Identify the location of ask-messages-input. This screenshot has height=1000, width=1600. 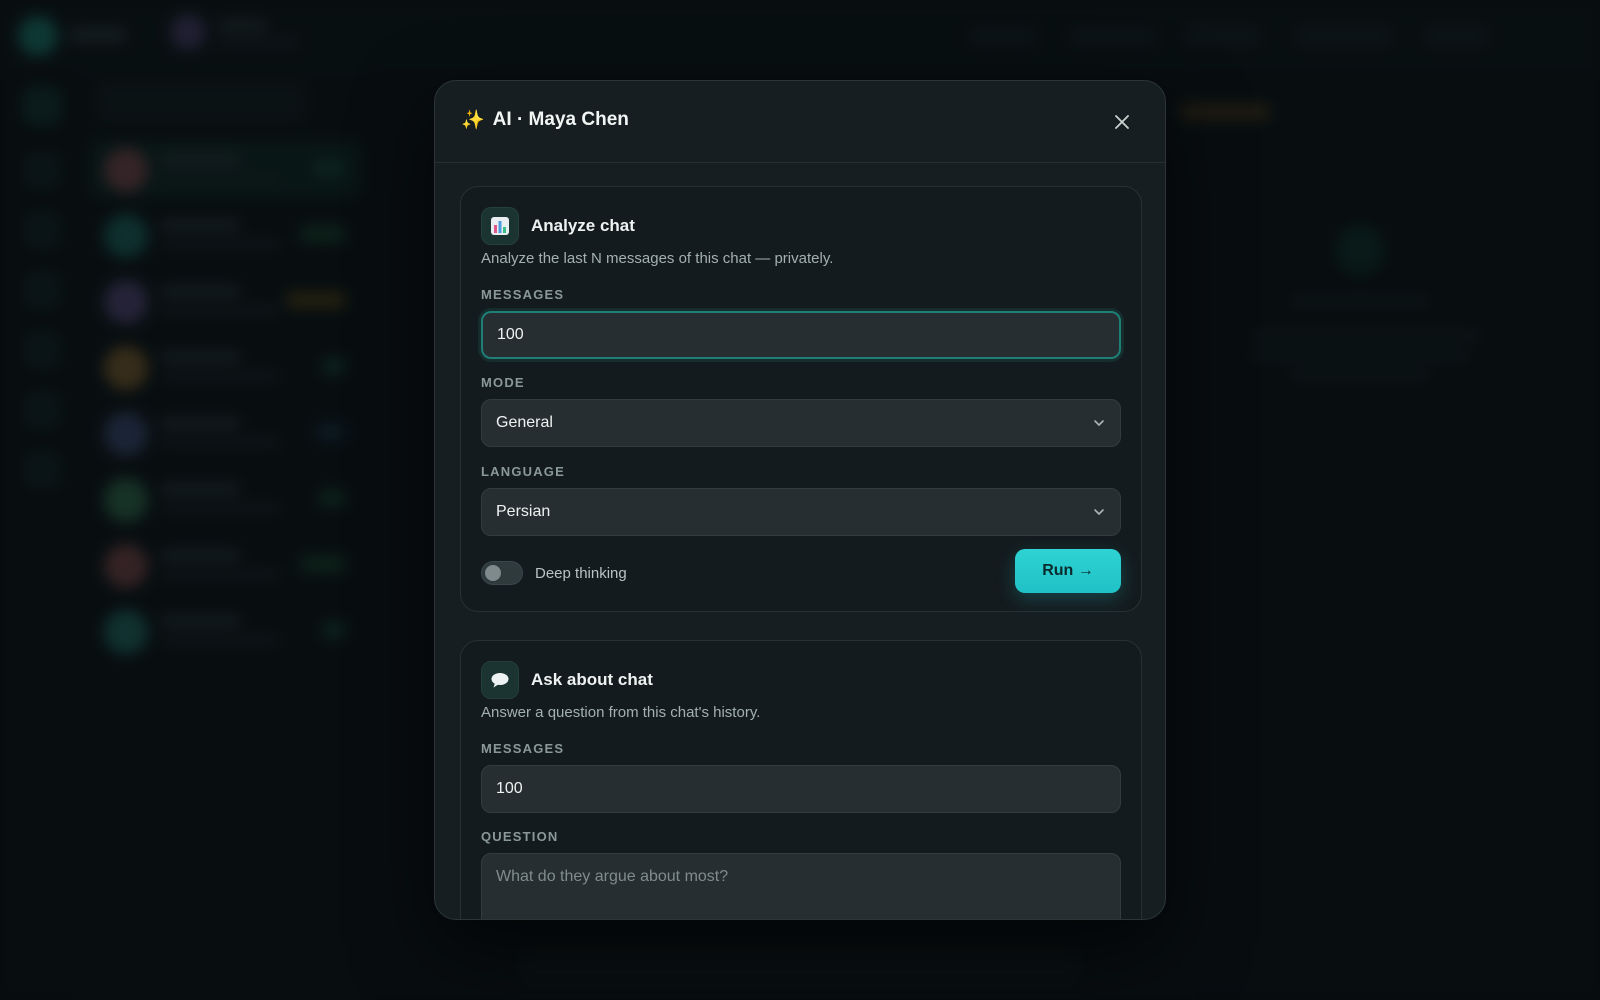
(801, 789).